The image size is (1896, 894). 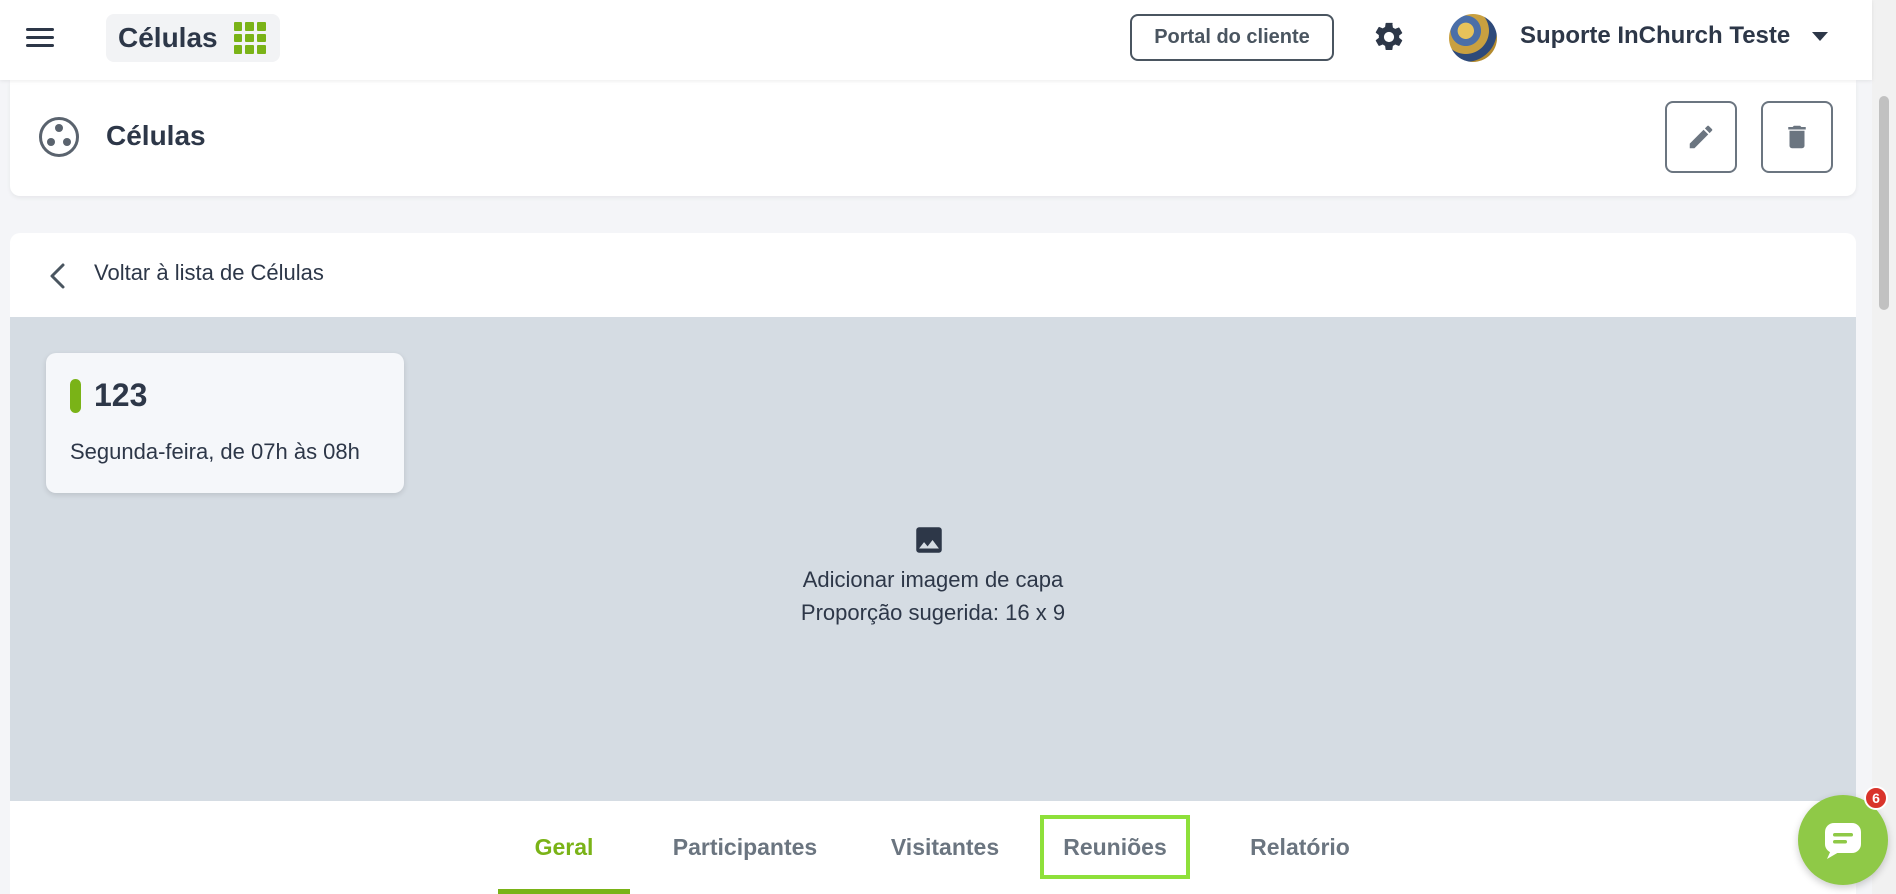 What do you see at coordinates (933, 580) in the screenshot?
I see `add-cover-label: Adicionar imagem de capa` at bounding box center [933, 580].